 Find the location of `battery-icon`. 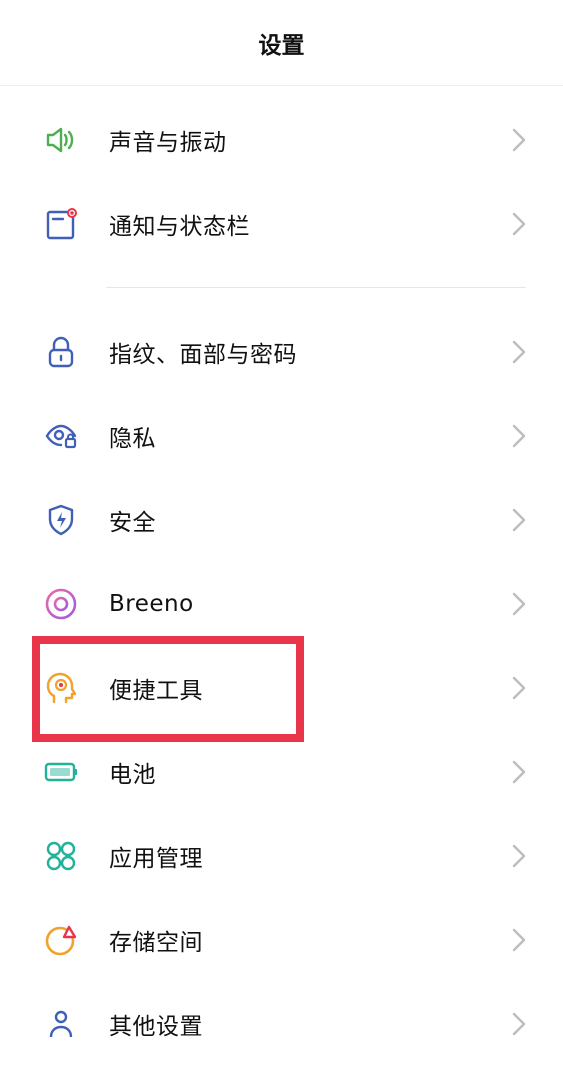

battery-icon is located at coordinates (61, 772).